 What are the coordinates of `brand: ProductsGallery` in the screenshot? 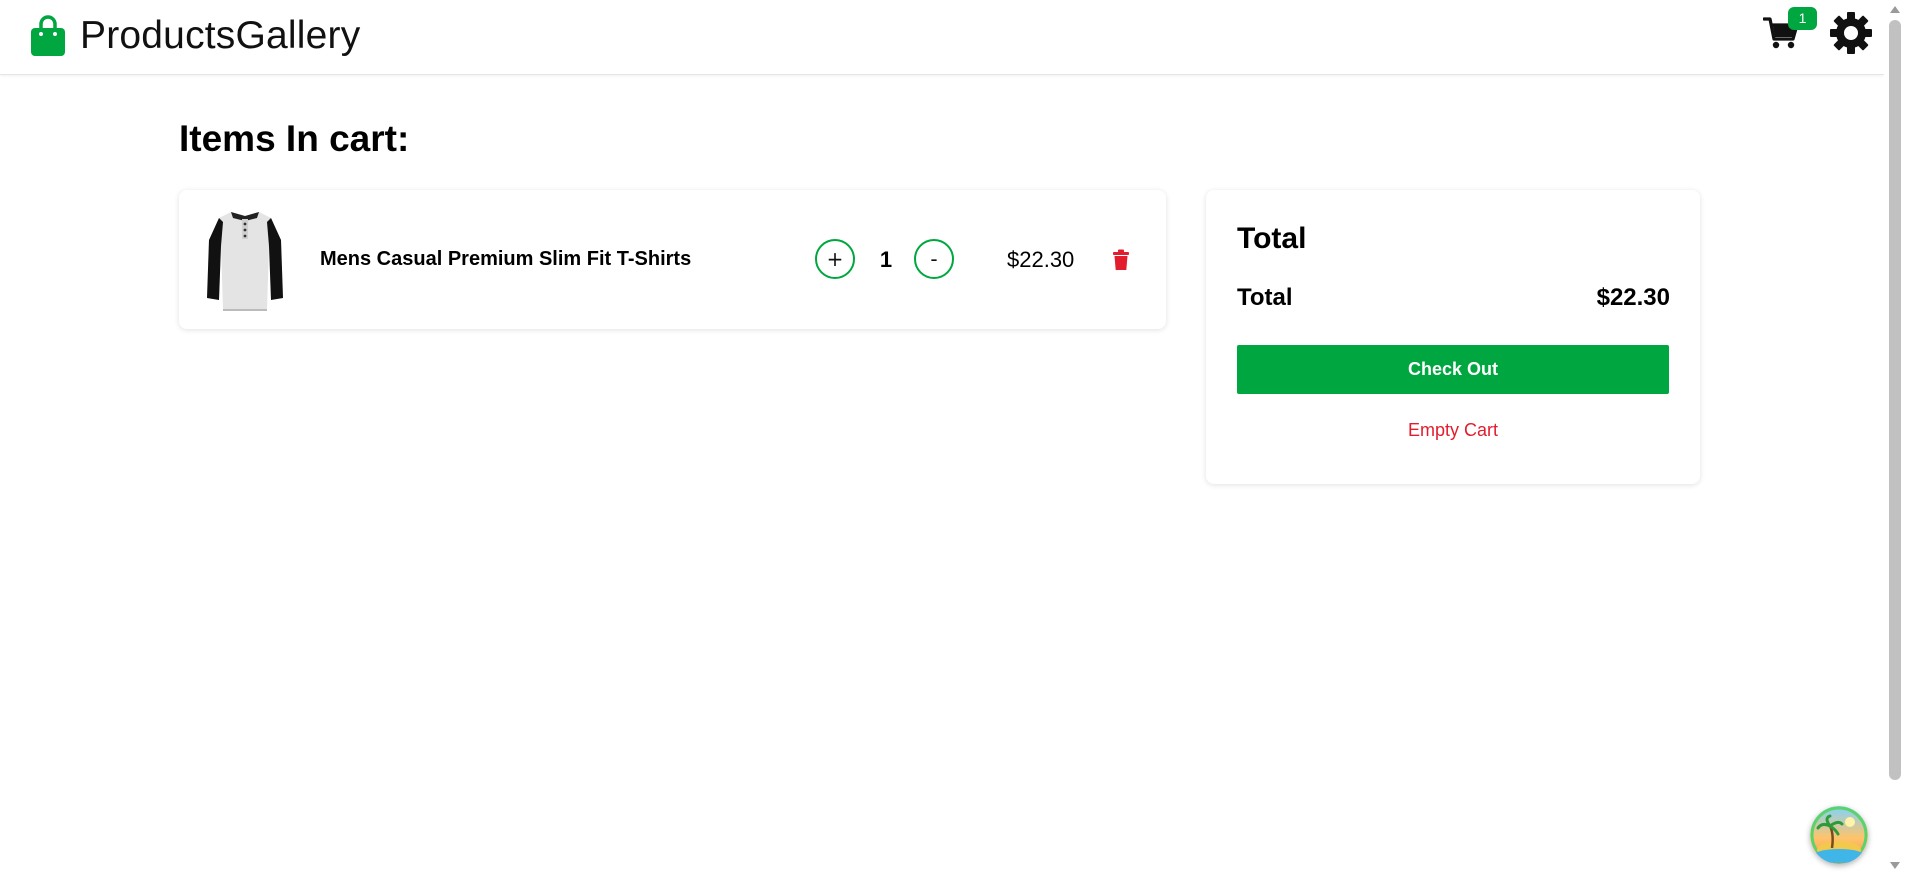 It's located at (195, 36).